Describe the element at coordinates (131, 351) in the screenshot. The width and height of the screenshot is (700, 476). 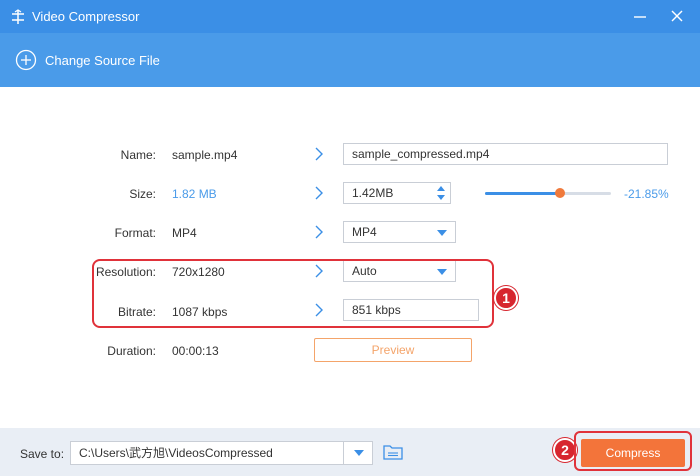
I see `duration-label: Duration:` at that location.